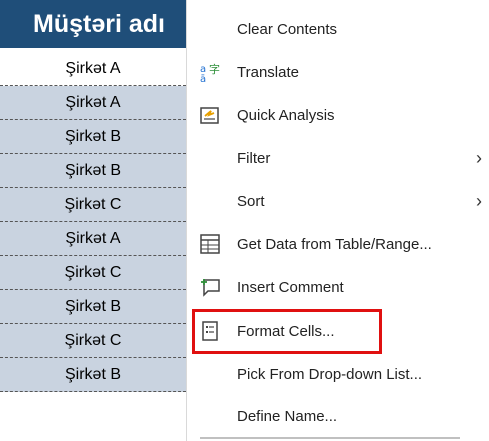 The image size is (489, 441). I want to click on menu-item-quick-analysis: Quick Analysis, so click(338, 115).